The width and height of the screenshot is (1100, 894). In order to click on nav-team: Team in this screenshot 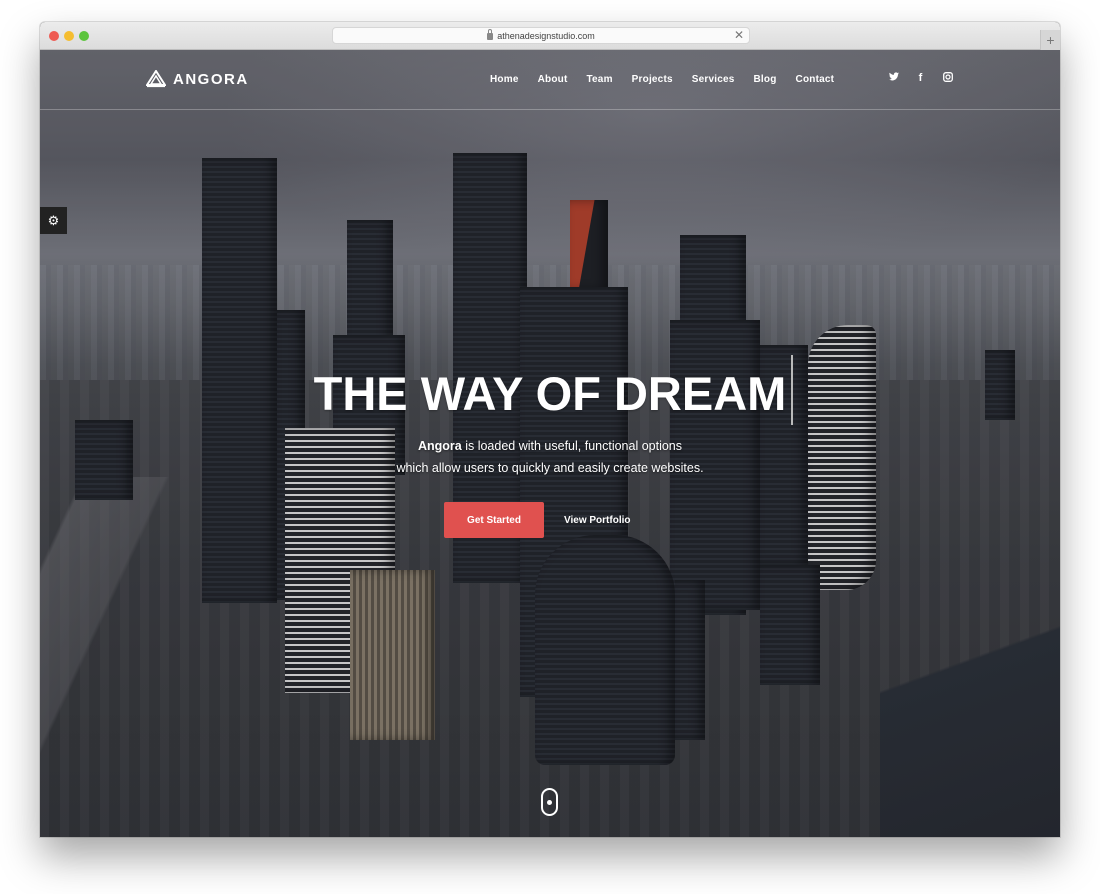, I will do `click(599, 79)`.